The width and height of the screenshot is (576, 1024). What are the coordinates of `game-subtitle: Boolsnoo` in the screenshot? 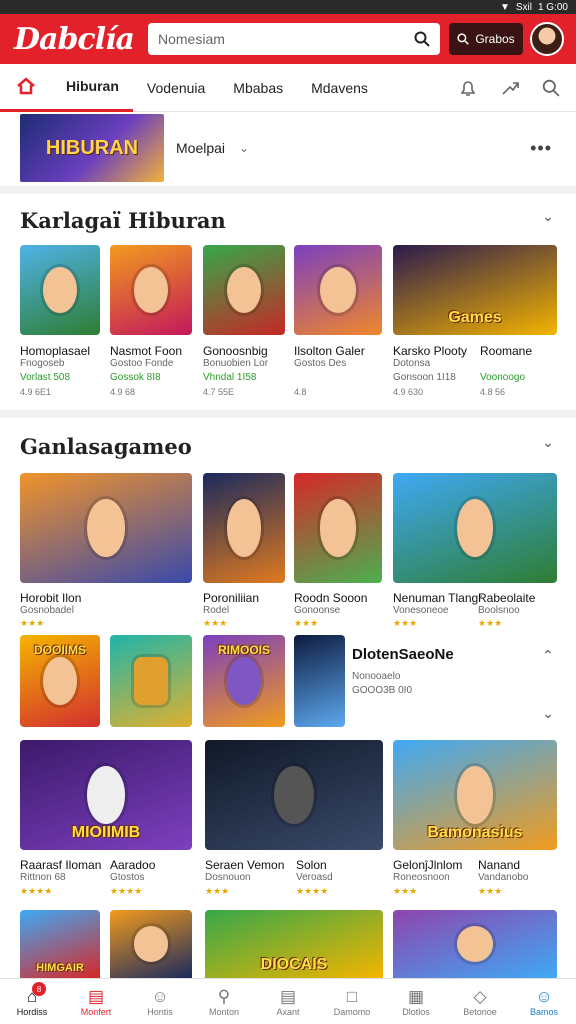 It's located at (499, 610).